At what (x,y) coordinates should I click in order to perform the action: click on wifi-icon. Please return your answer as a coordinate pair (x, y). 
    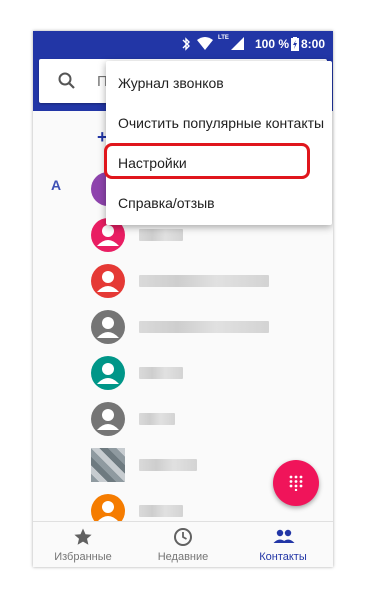
    Looking at the image, I should click on (205, 43).